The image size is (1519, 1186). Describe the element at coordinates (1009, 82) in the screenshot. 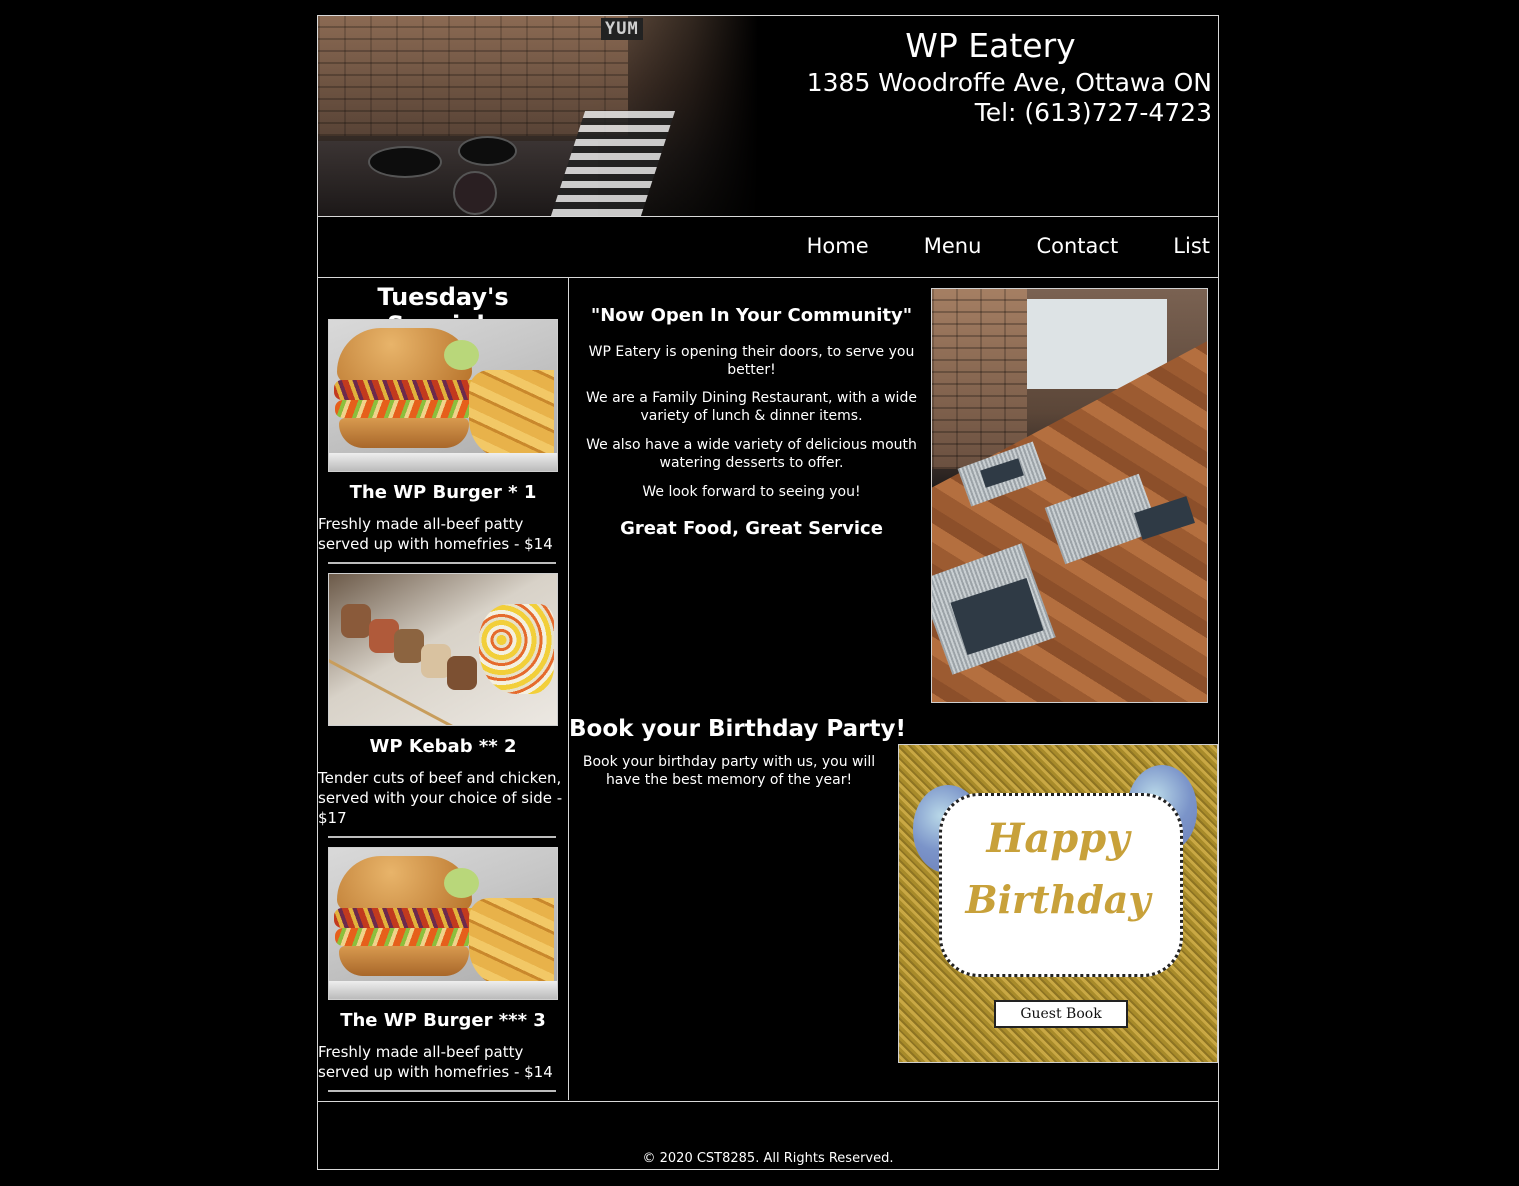

I see `site-address: 1385 Woodroffe Ave, Ottawa ON` at that location.